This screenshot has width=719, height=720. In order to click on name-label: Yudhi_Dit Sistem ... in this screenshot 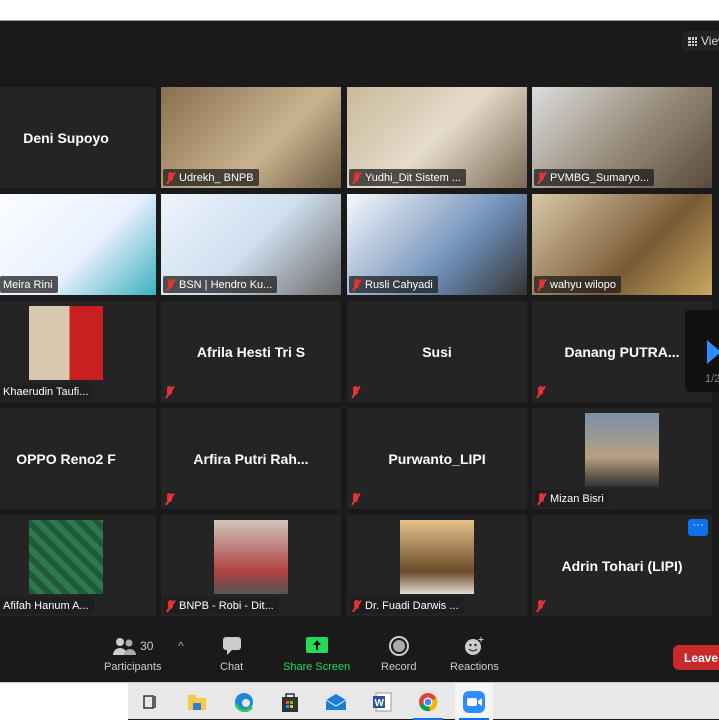, I will do `click(407, 177)`.